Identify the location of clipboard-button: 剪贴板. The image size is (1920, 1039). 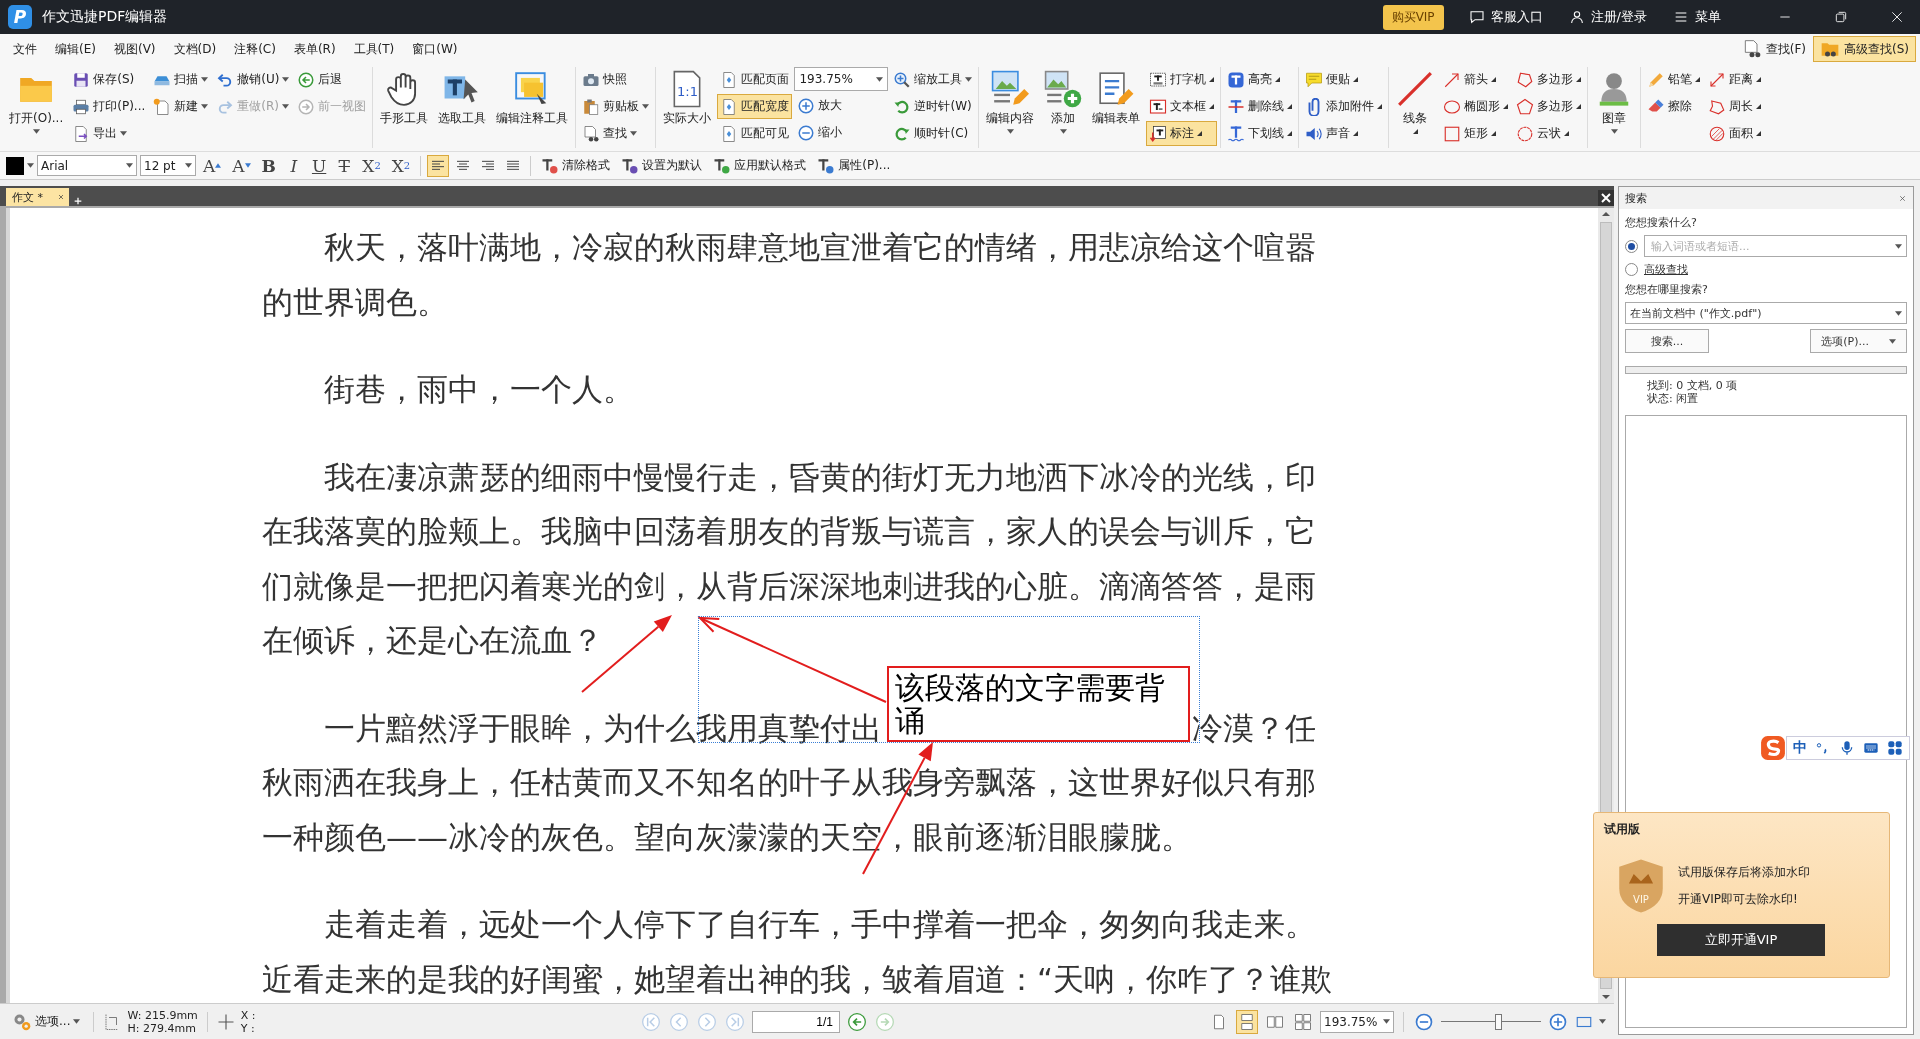
(616, 106).